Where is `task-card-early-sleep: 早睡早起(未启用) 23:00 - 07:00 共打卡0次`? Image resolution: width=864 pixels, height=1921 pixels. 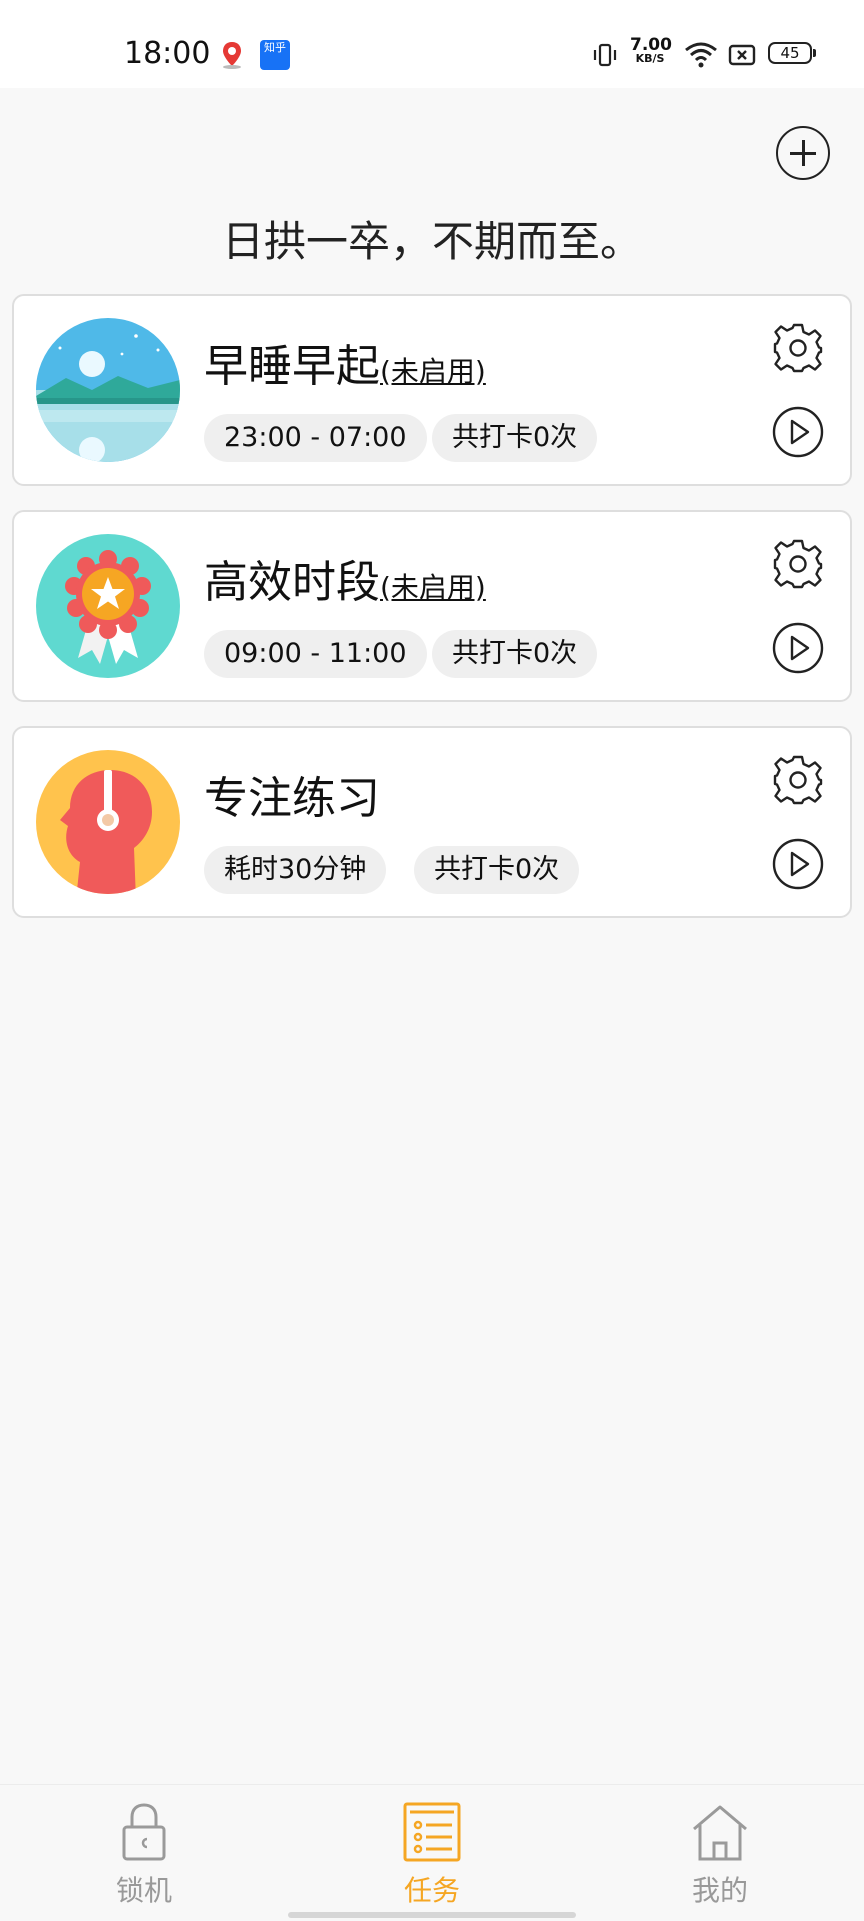 task-card-early-sleep: 早睡早起(未启用) 23:00 - 07:00 共打卡0次 is located at coordinates (432, 390).